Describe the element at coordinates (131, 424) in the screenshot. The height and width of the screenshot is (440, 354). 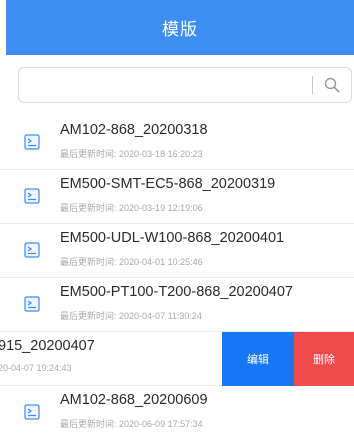
I see `last-updated: 最后更新时间: 2020-06-09 17:57:34` at that location.